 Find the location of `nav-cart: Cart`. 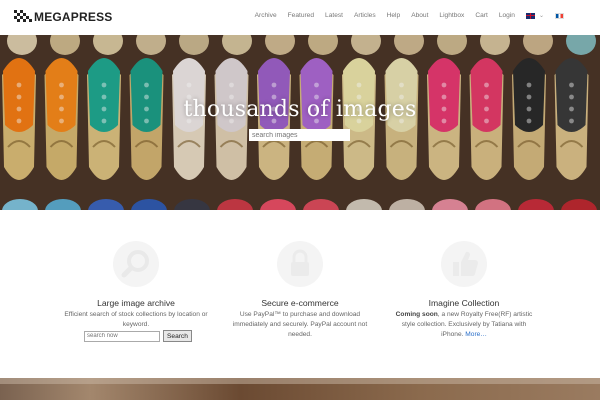

nav-cart: Cart is located at coordinates (481, 15).